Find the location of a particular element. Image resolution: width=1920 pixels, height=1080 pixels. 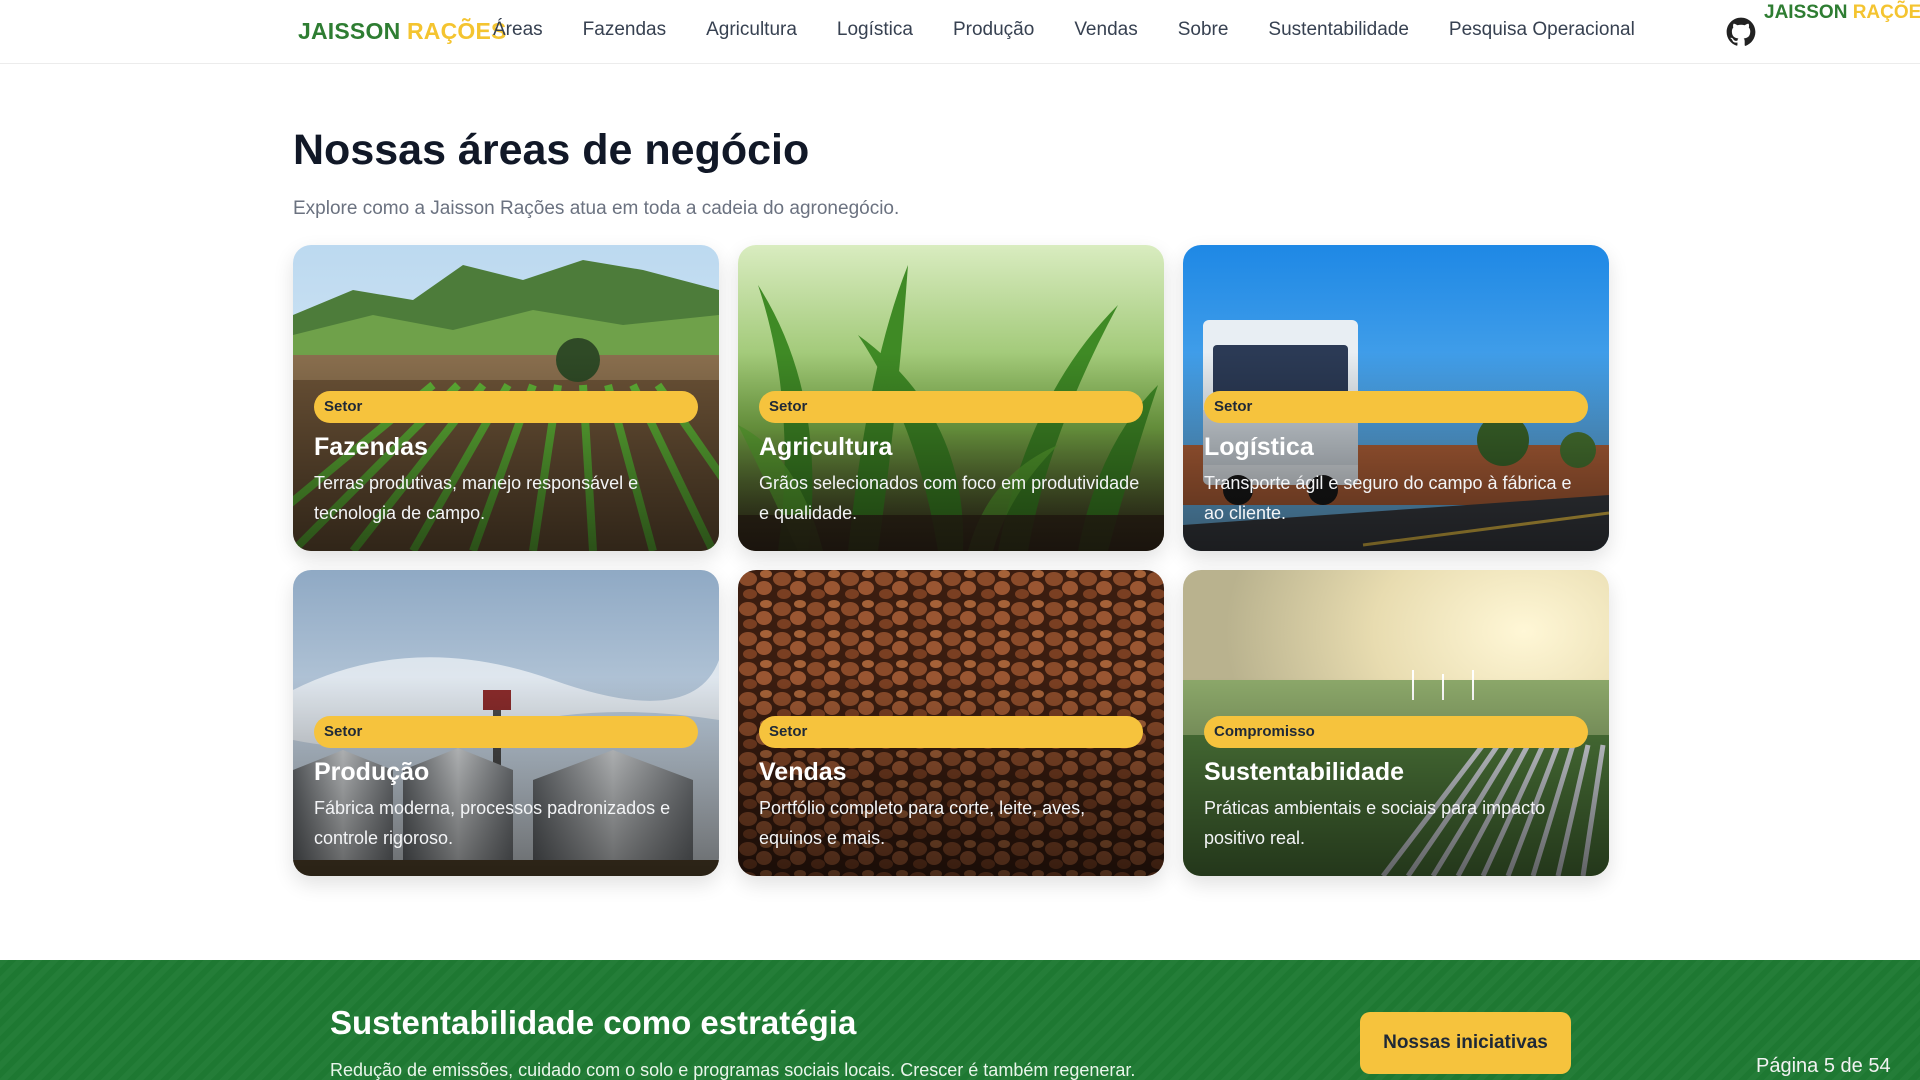

nav-link-producao: Produção is located at coordinates (993, 30).